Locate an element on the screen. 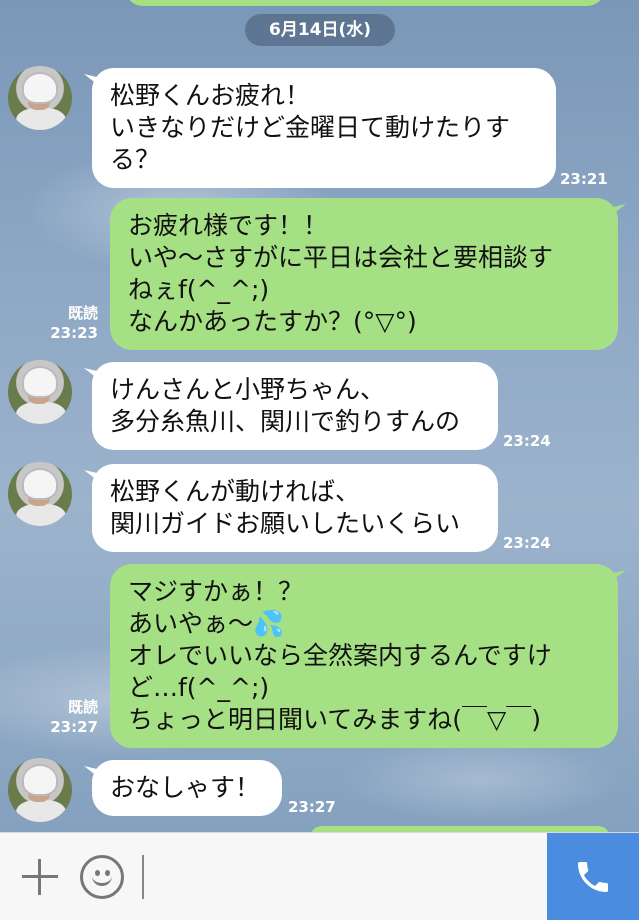 The image size is (639, 920). read-receipt: 既読 23:27 is located at coordinates (74, 717).